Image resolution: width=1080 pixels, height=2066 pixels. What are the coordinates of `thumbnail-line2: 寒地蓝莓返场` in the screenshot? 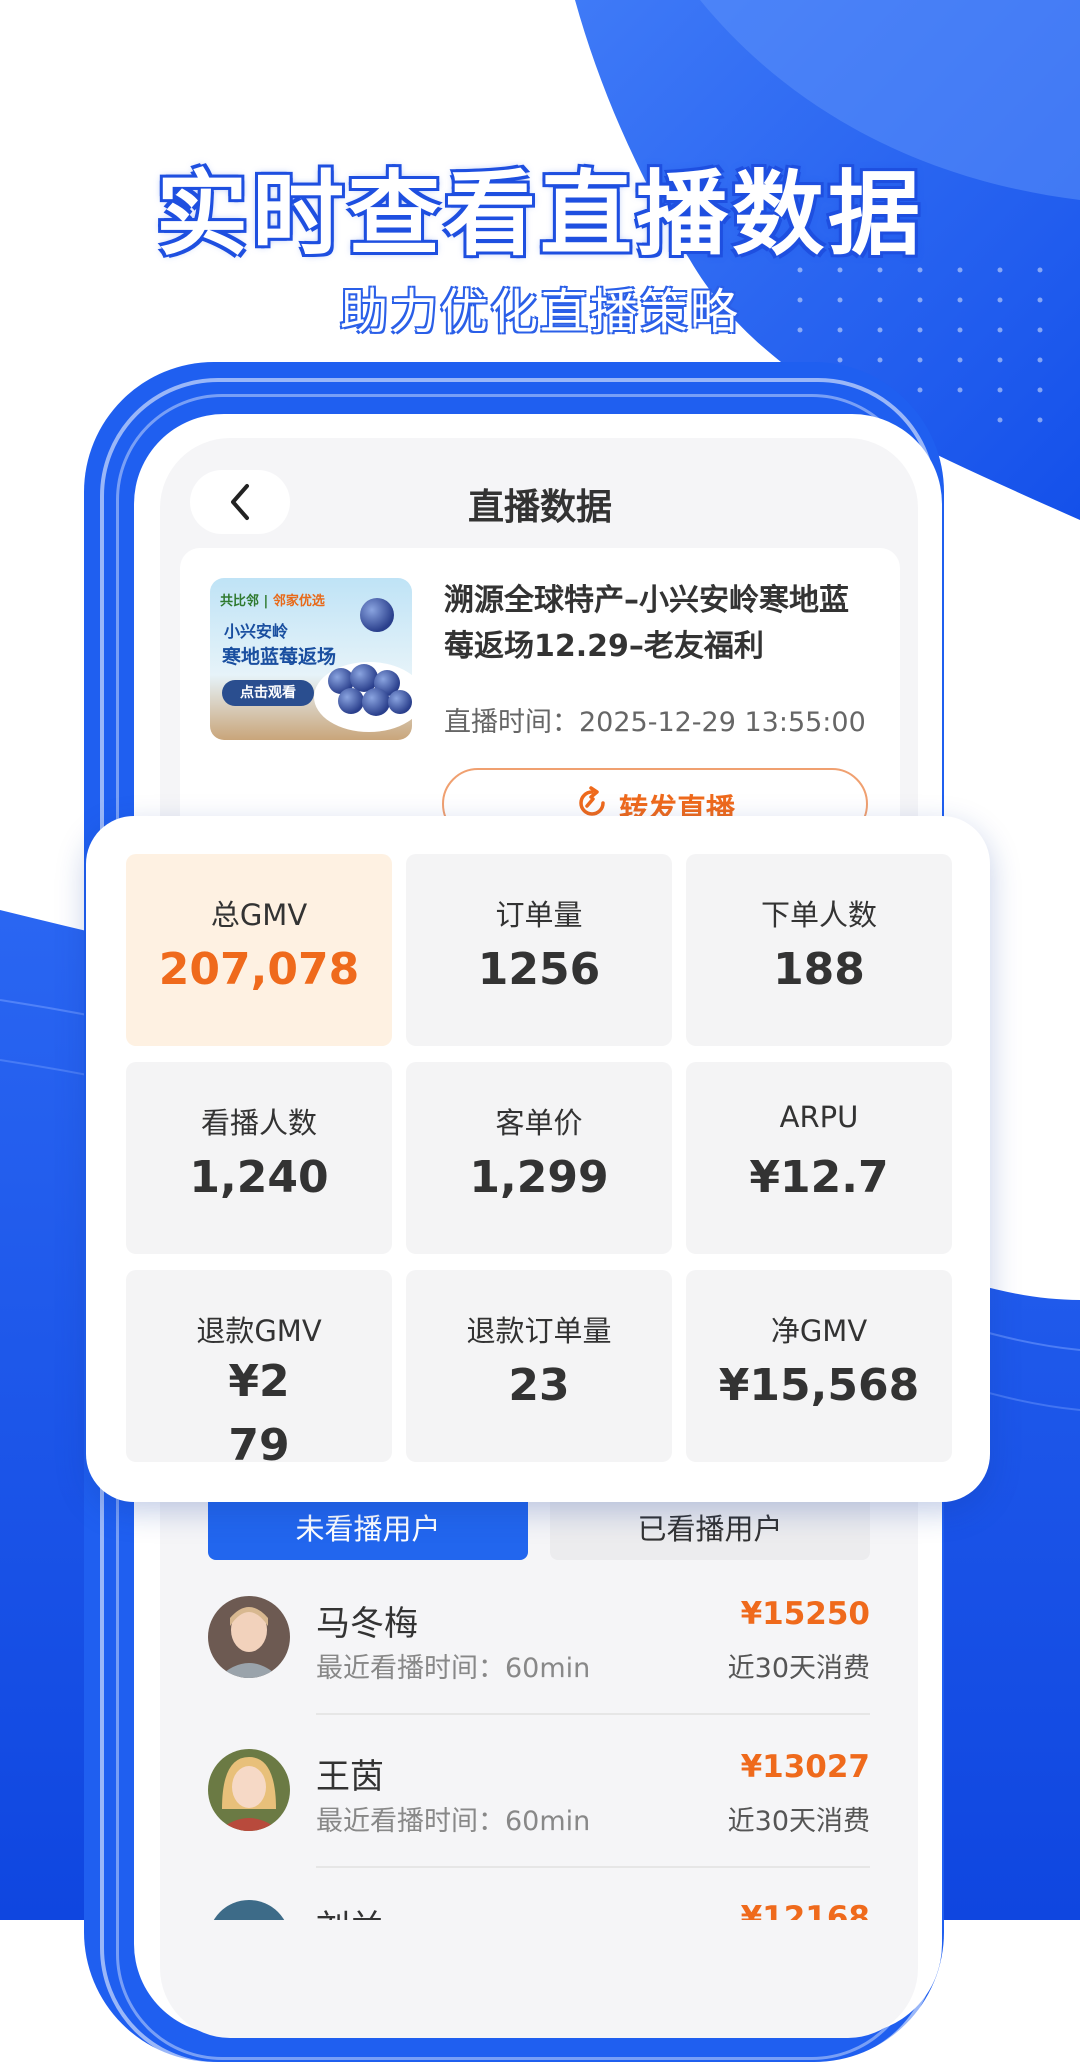 It's located at (279, 657).